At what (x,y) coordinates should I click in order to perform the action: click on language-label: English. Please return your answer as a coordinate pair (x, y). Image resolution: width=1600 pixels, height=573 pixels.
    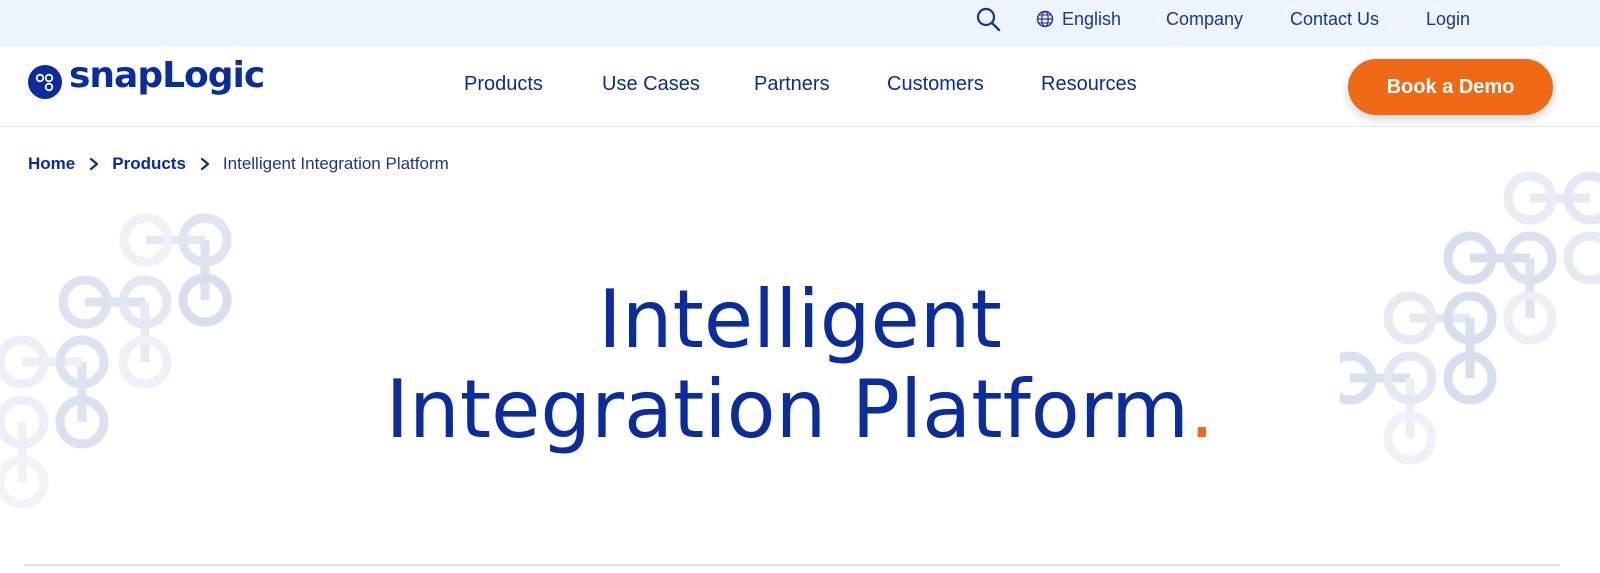
    Looking at the image, I should click on (1092, 19).